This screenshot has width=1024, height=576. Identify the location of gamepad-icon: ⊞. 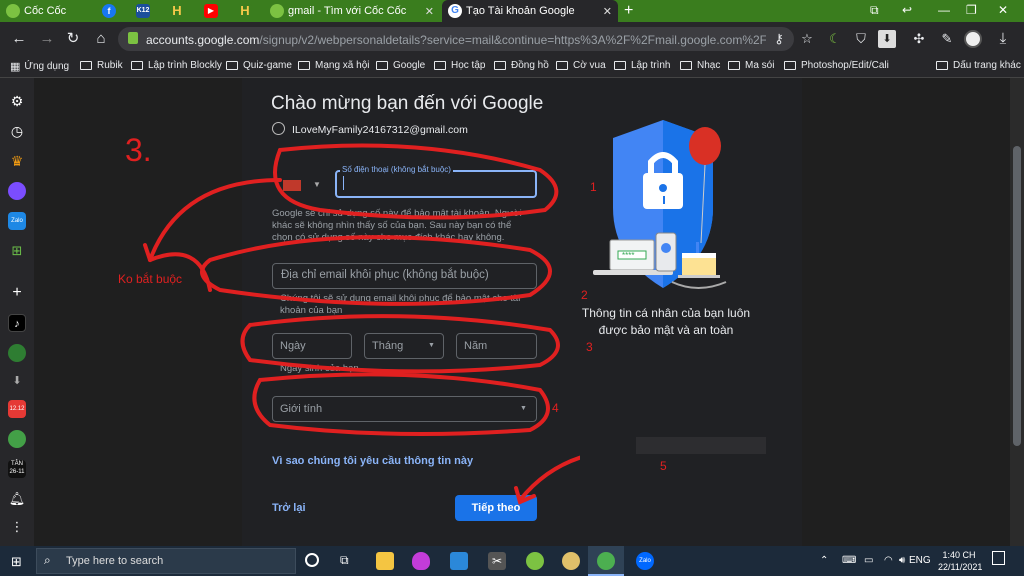
(17, 251).